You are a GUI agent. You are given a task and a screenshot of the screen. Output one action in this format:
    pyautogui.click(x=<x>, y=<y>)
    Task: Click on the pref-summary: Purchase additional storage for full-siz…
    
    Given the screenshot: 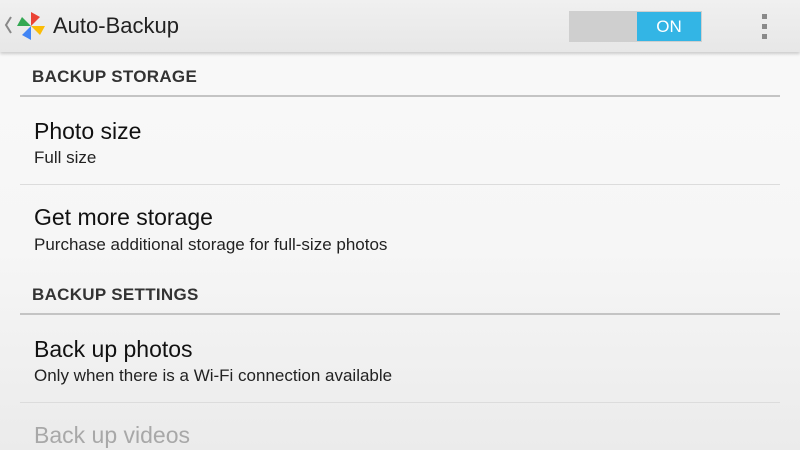 What is the action you would take?
    pyautogui.click(x=211, y=244)
    